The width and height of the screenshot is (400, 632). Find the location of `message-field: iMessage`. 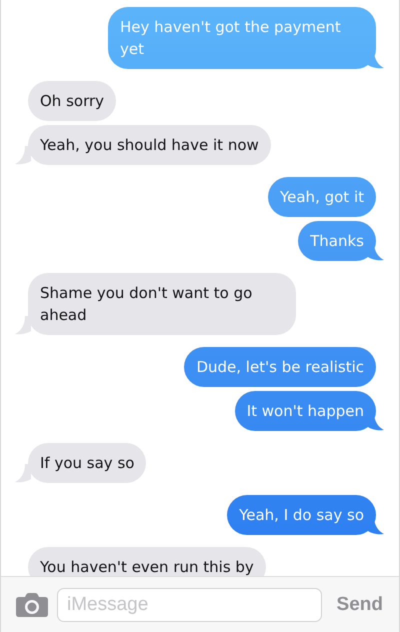

message-field: iMessage is located at coordinates (189, 605).